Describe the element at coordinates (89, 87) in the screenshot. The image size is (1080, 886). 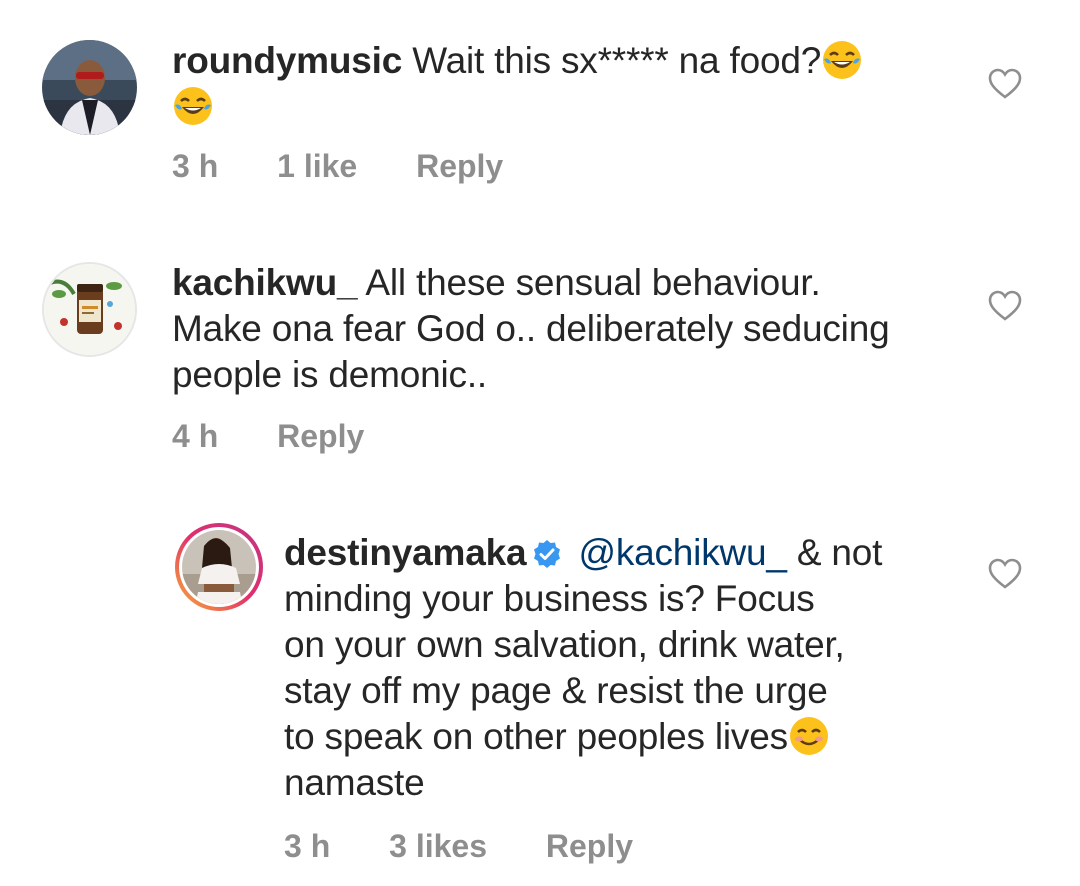
I see `avatar-roundymusic` at that location.